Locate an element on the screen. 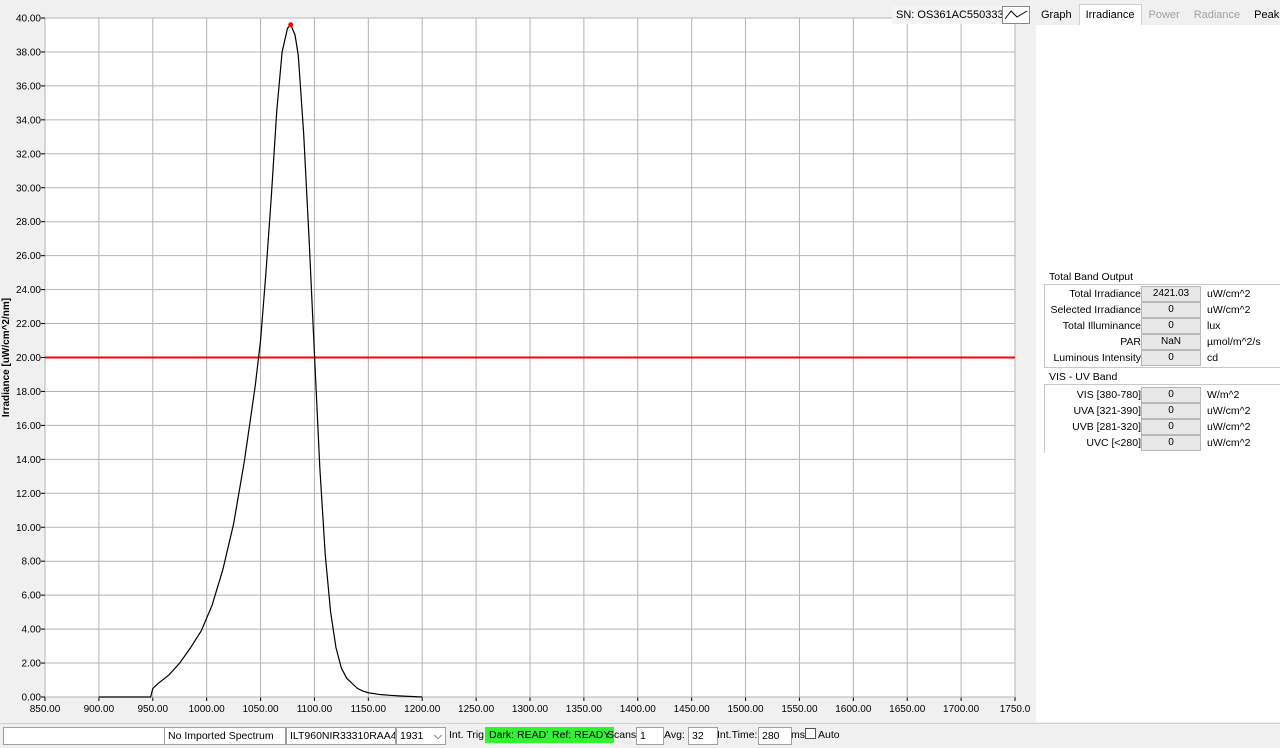 This screenshot has height=748, width=1280. int-trig-label: Int. Trig is located at coordinates (467, 735).